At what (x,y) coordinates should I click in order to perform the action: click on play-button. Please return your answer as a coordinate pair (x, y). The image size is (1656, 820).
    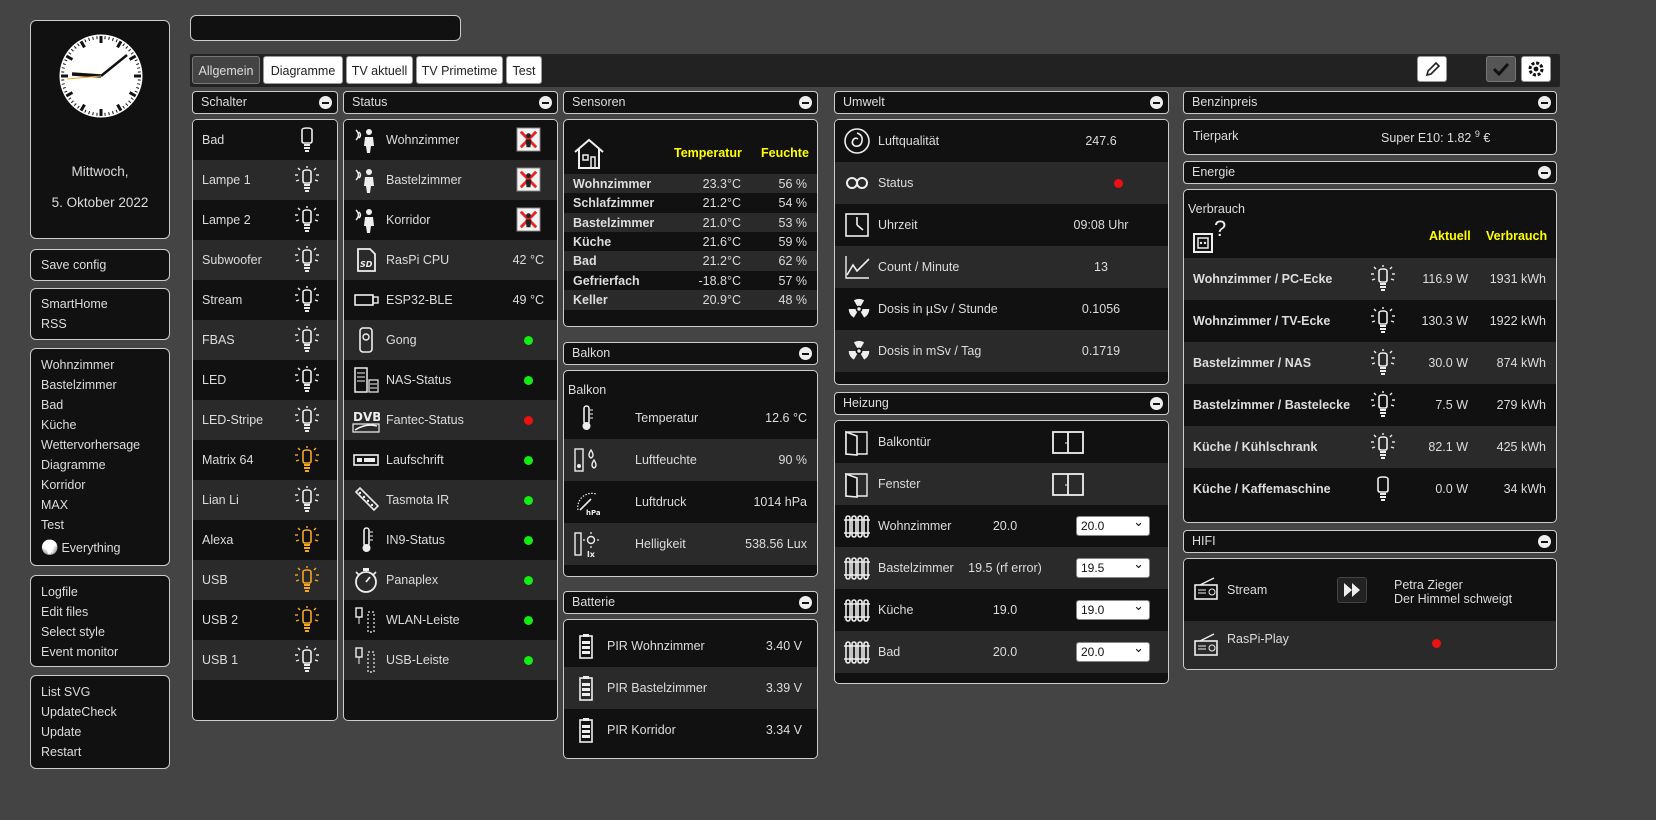
    Looking at the image, I should click on (1352, 590).